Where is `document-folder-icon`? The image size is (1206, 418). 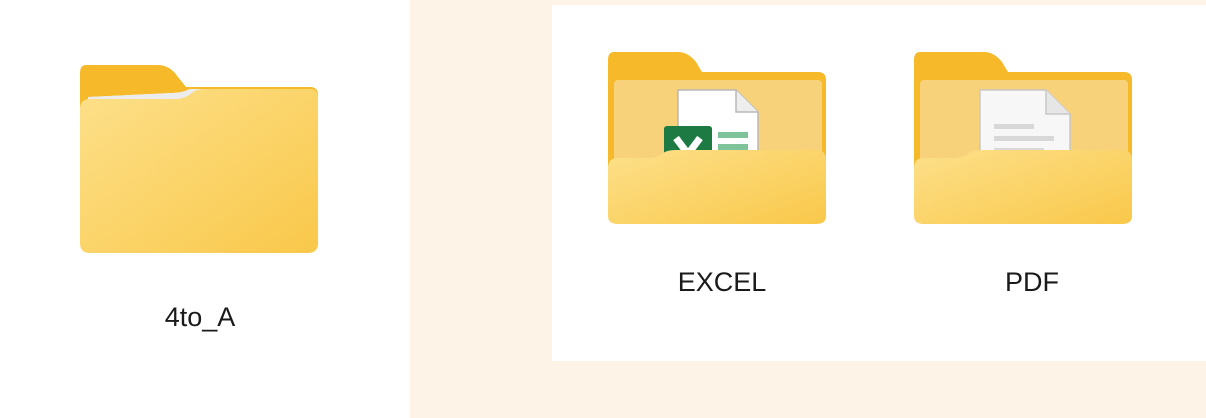 document-folder-icon is located at coordinates (1023, 138).